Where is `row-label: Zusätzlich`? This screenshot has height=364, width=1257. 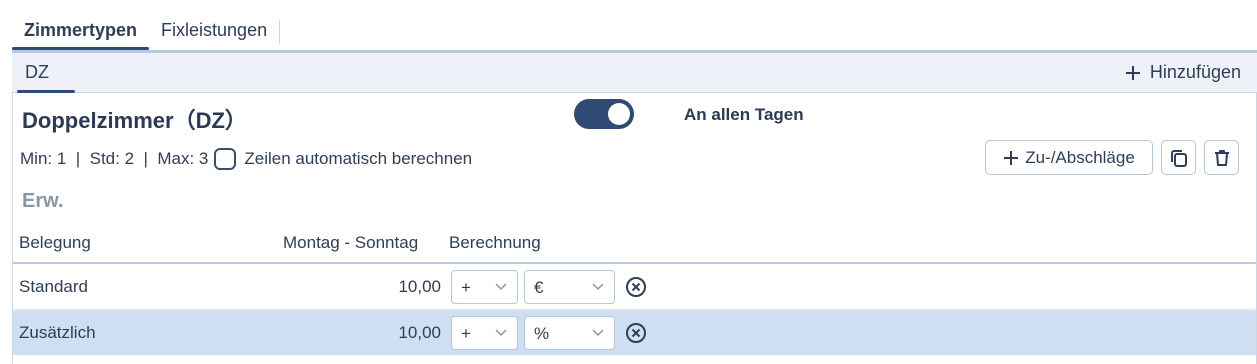
row-label: Zusätzlich is located at coordinates (57, 332).